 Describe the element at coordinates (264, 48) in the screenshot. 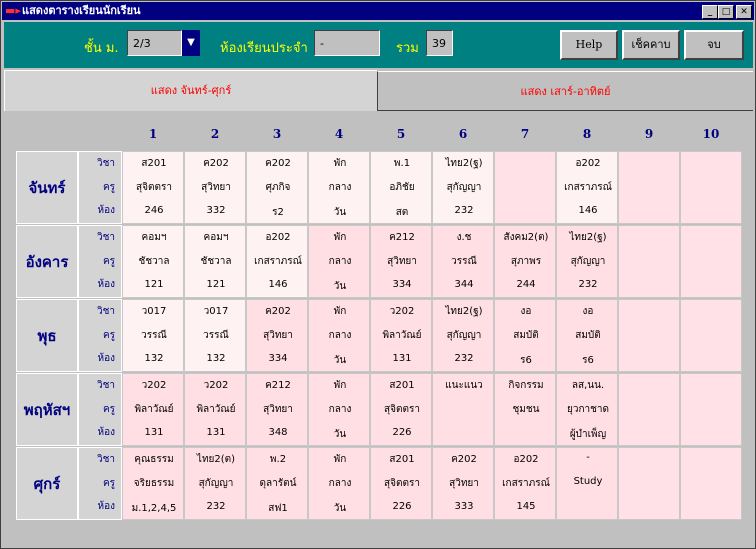

I see `homeroom-label: ห้องเรียนประจำ` at that location.